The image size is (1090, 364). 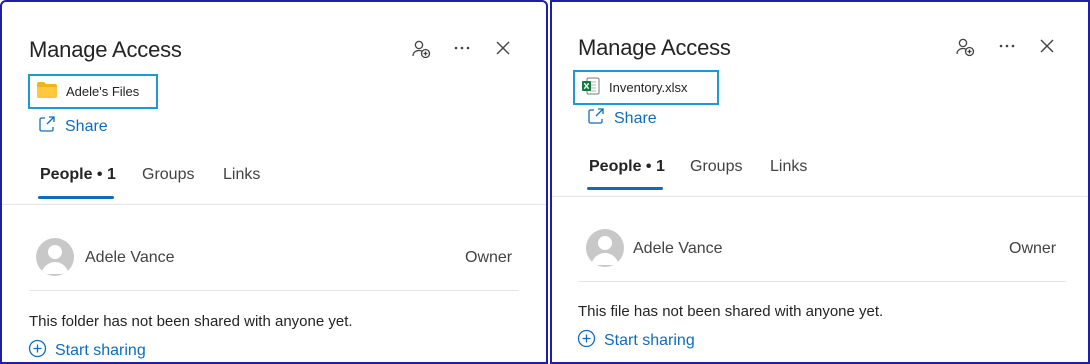 I want to click on excel-file-icon, so click(x=591, y=87).